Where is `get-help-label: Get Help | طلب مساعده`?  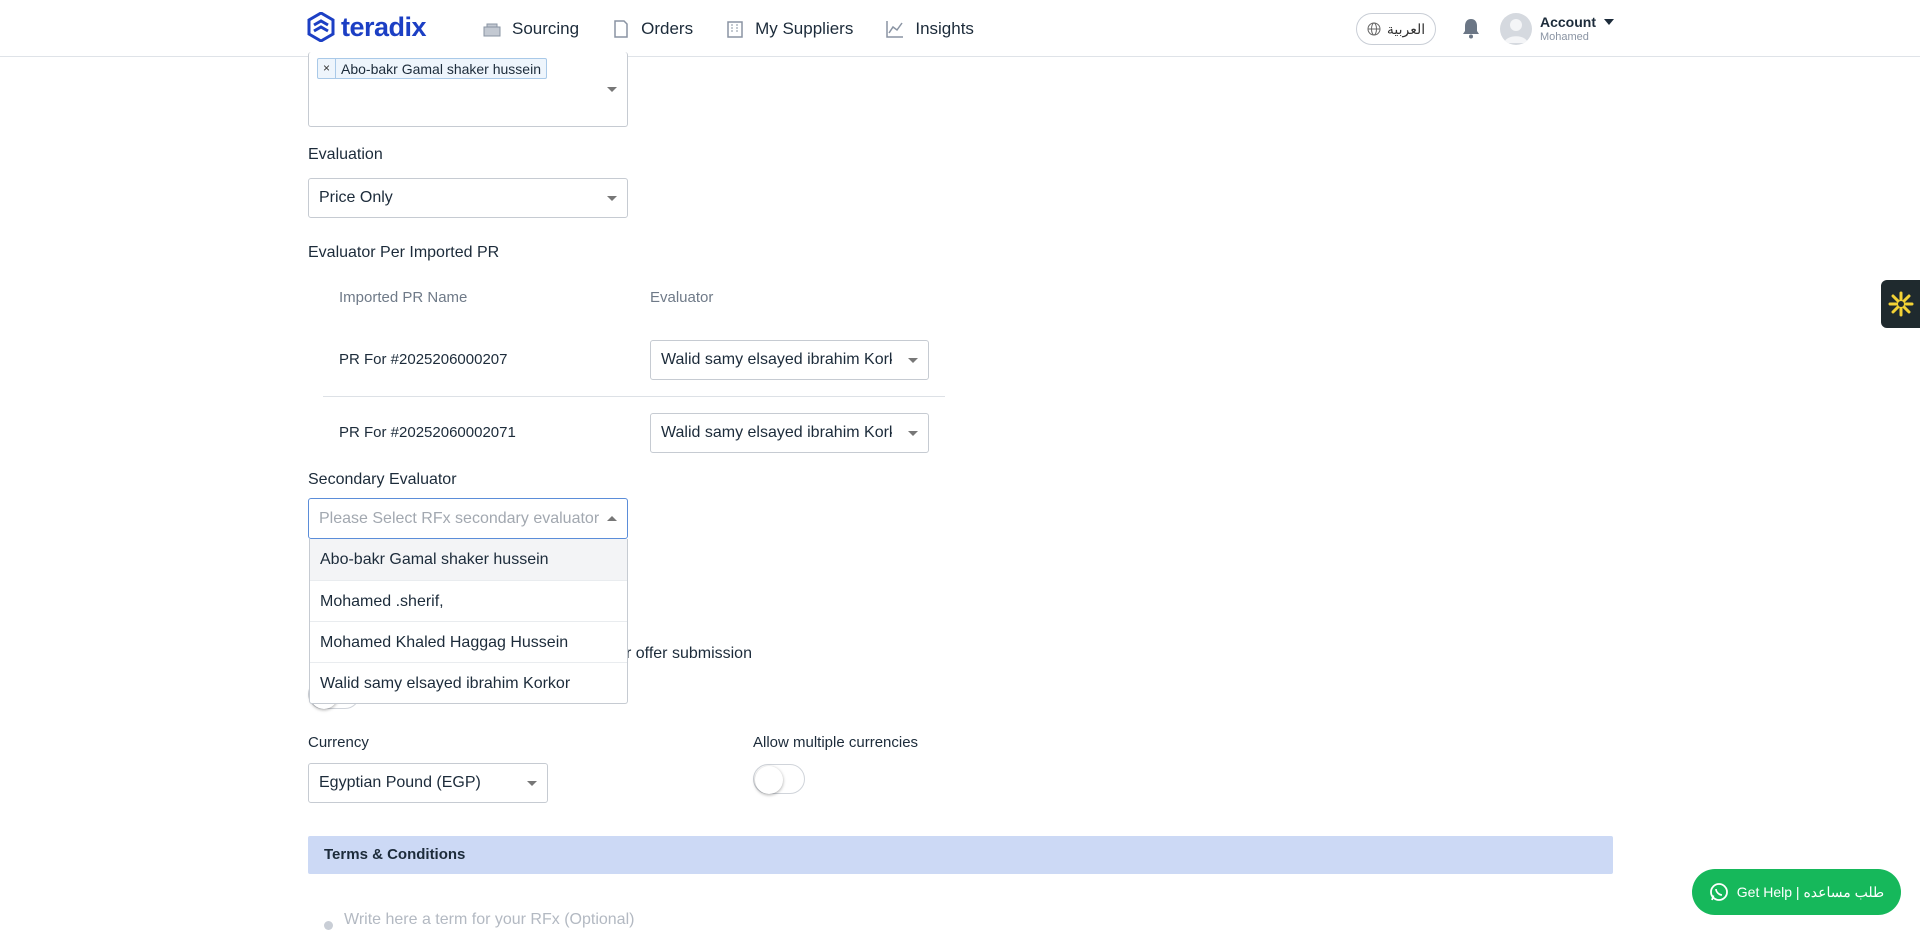 get-help-label: Get Help | طلب مساعده is located at coordinates (1810, 891).